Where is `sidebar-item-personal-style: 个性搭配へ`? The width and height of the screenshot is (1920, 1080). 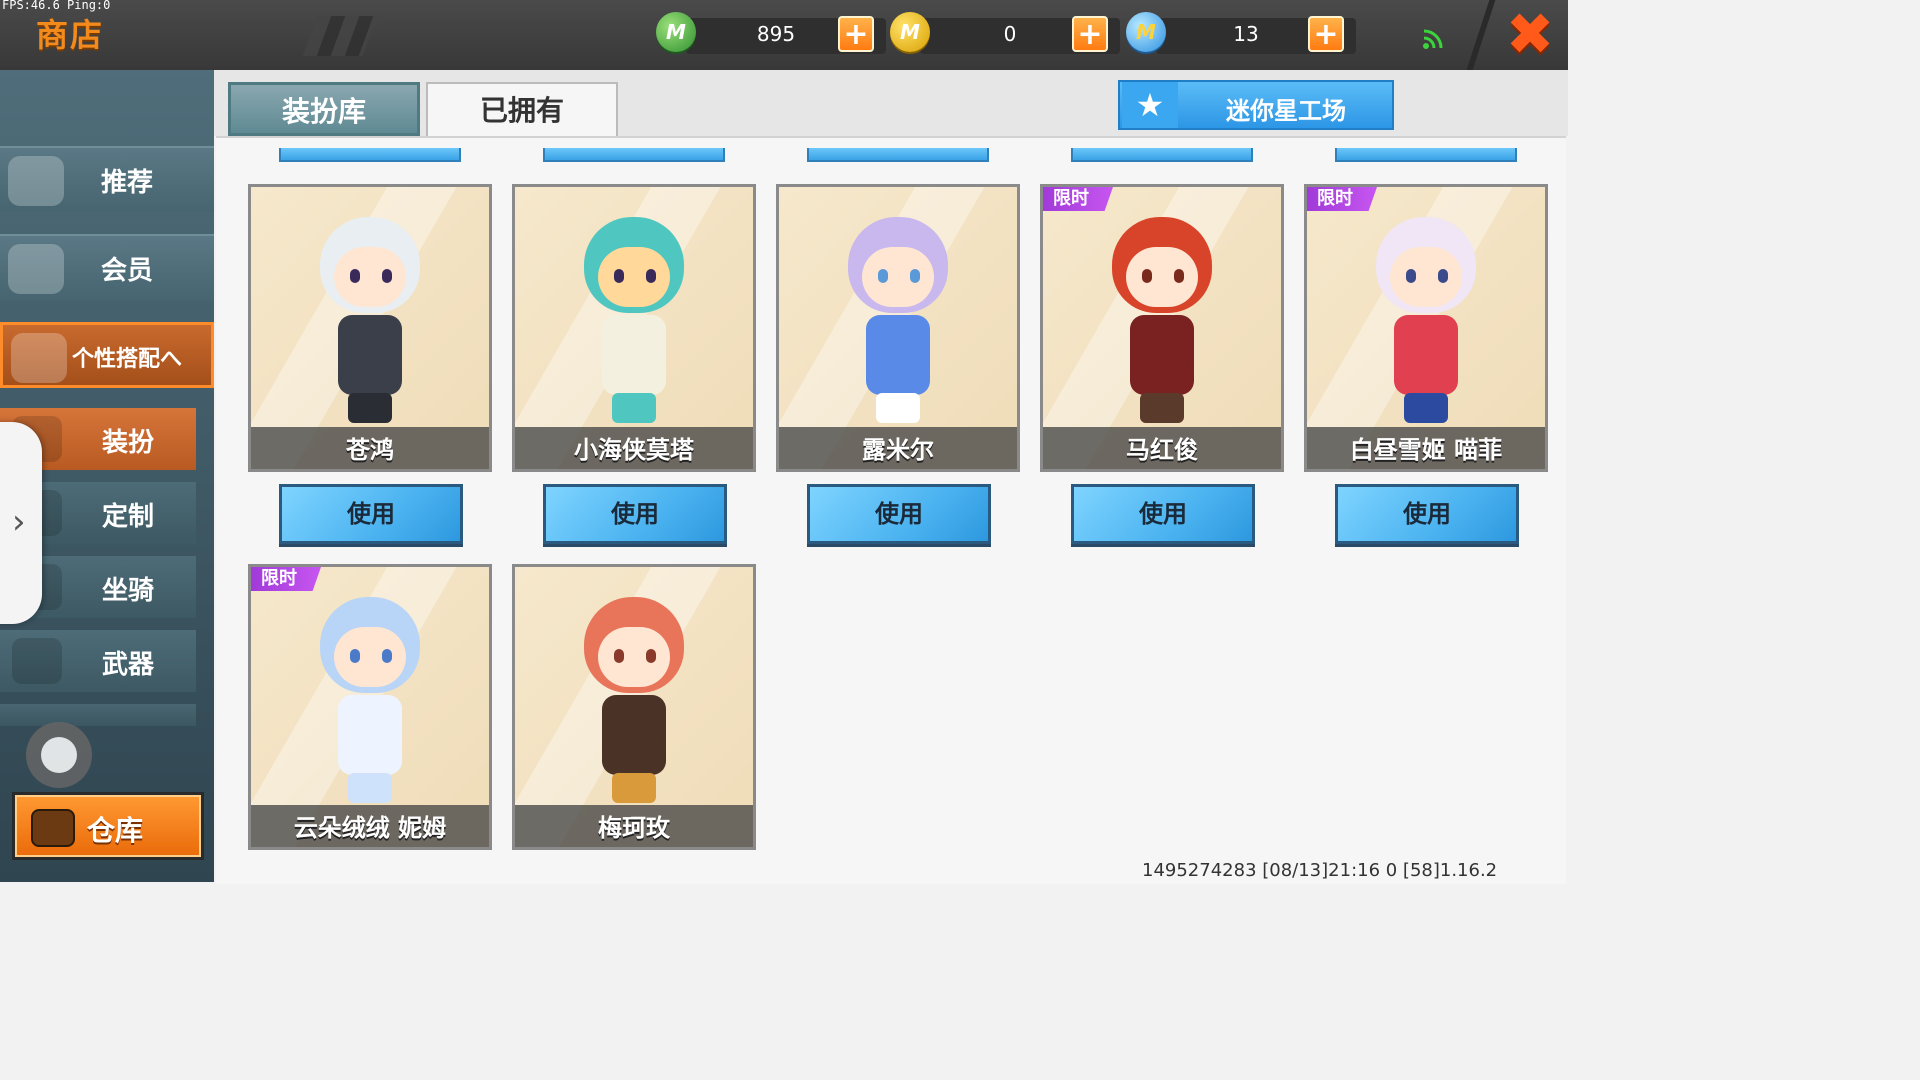 sidebar-item-personal-style: 个性搭配へ is located at coordinates (107, 355).